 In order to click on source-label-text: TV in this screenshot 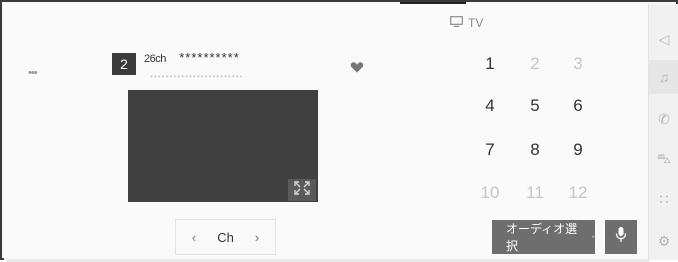, I will do `click(476, 23)`.